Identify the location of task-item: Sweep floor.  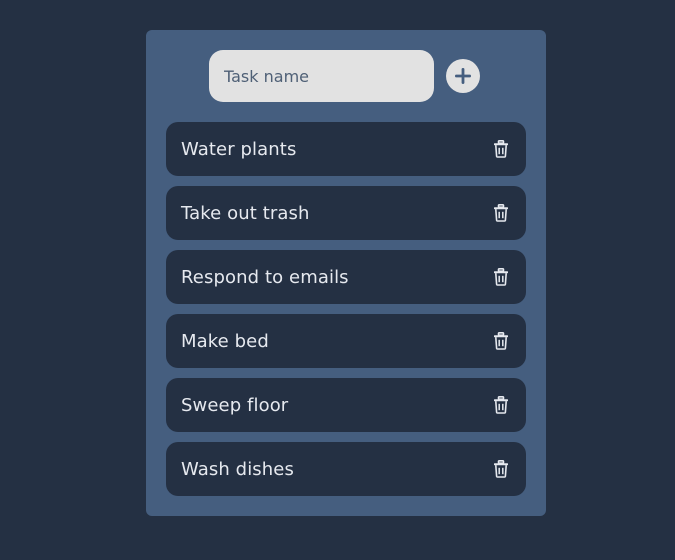
(346, 405).